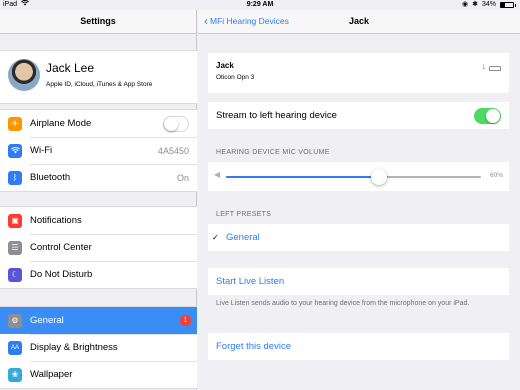 This screenshot has height=390, width=520. Describe the element at coordinates (98, 177) in the screenshot. I see `sidebar-item-bluetooth: ᛒ Bluetooth On` at that location.